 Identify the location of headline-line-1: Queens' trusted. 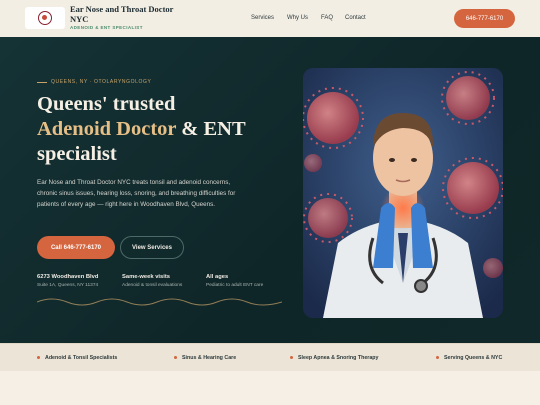
(106, 104).